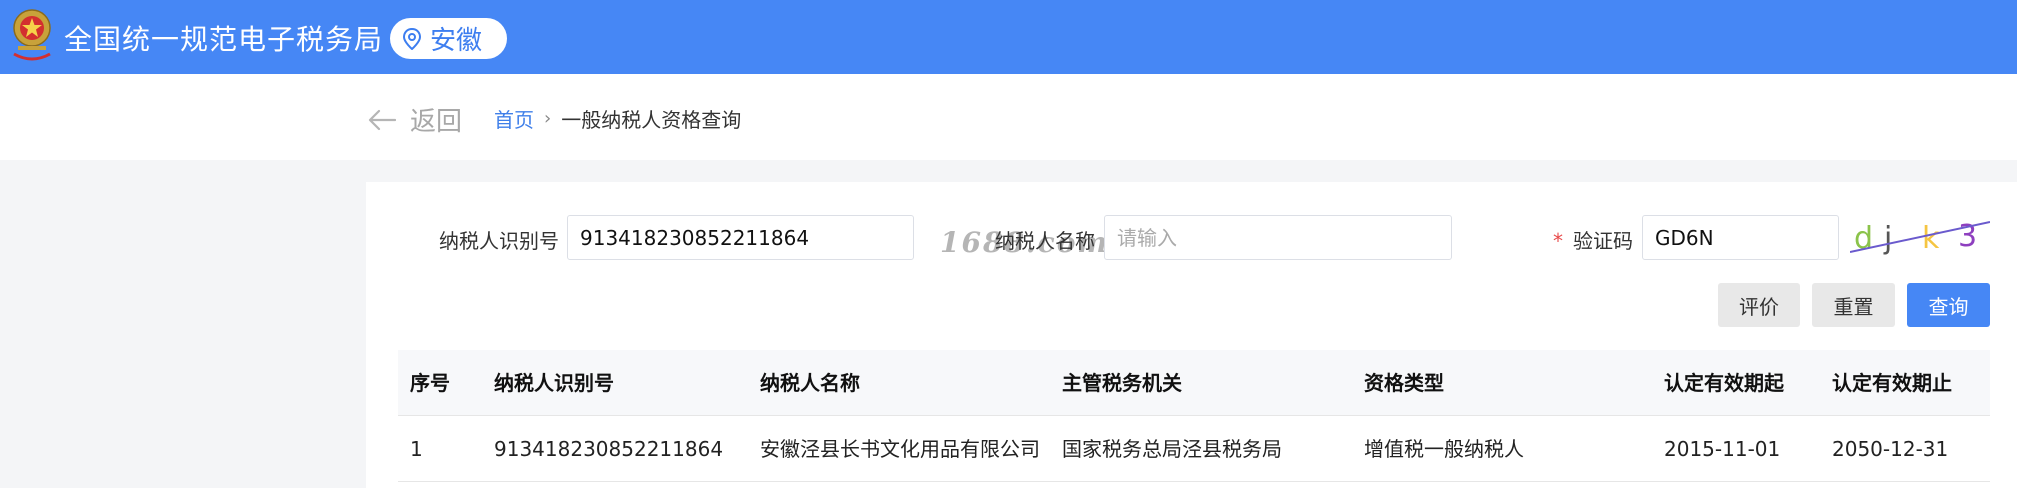  Describe the element at coordinates (651, 120) in the screenshot. I see `breadcrumb-current: 一般纳税人资格查询` at that location.